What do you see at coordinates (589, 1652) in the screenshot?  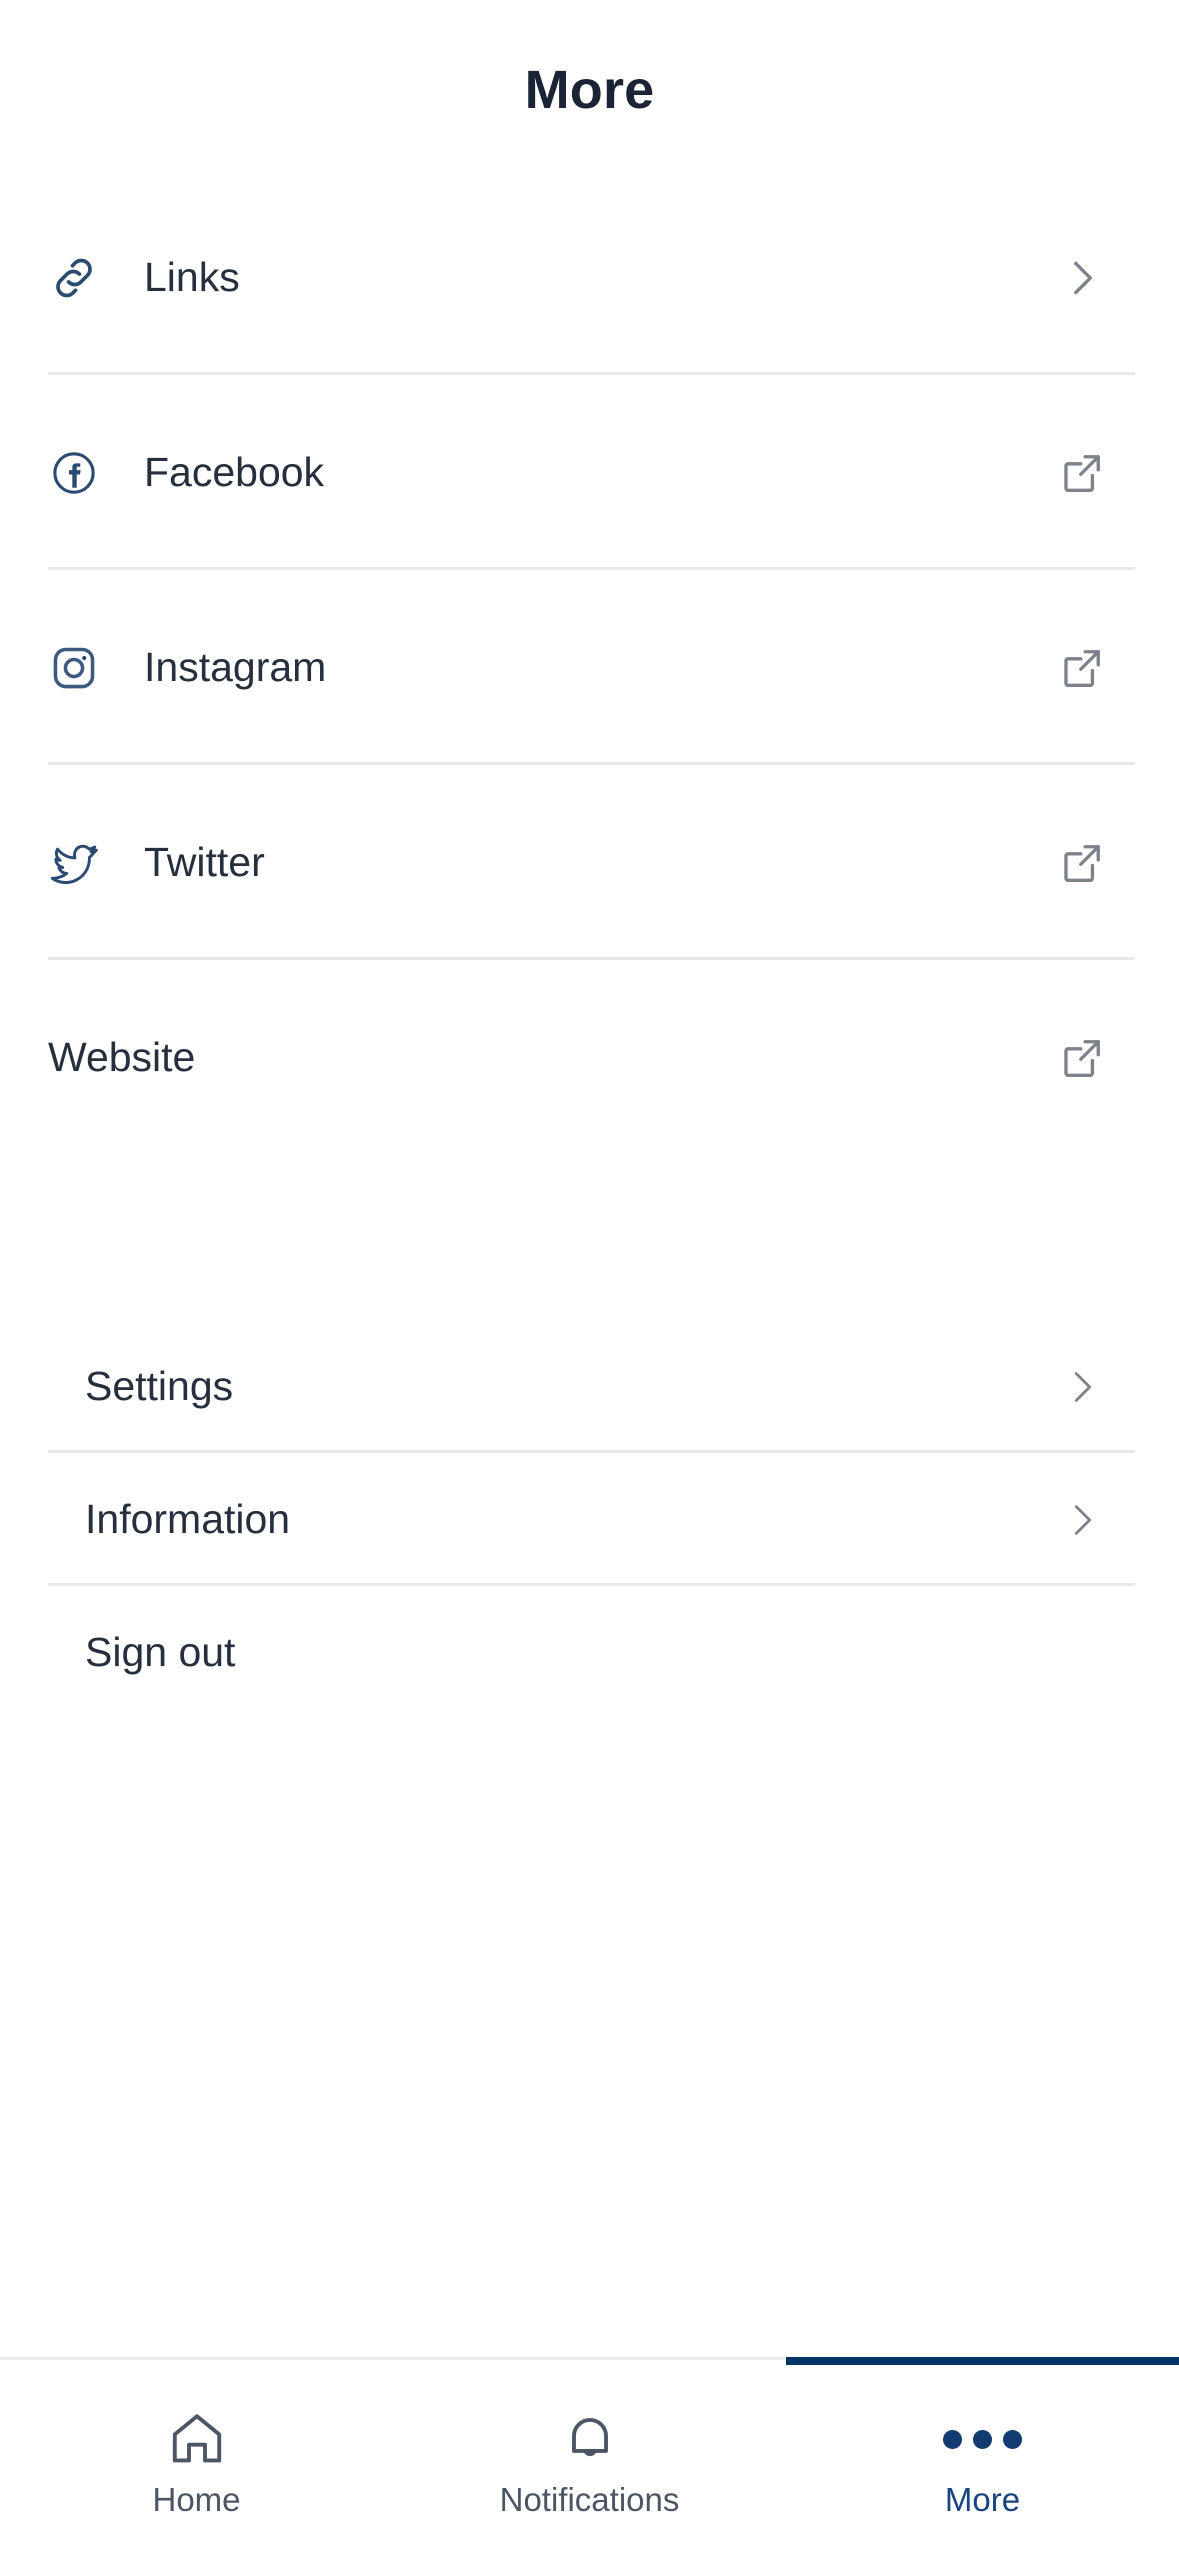 I see `list-item-sign-out: Sign out` at bounding box center [589, 1652].